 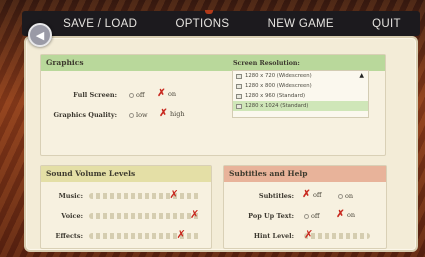 What do you see at coordinates (346, 214) in the screenshot?
I see `popup-on-option: ✗ on` at bounding box center [346, 214].